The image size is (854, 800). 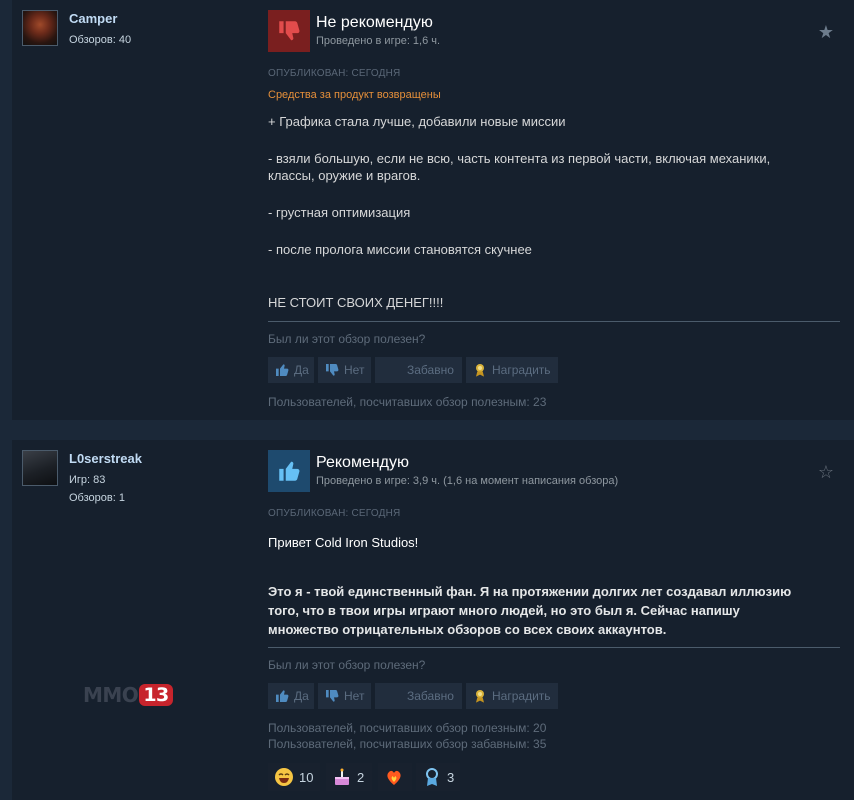 I want to click on award-count: 3, so click(x=451, y=777).